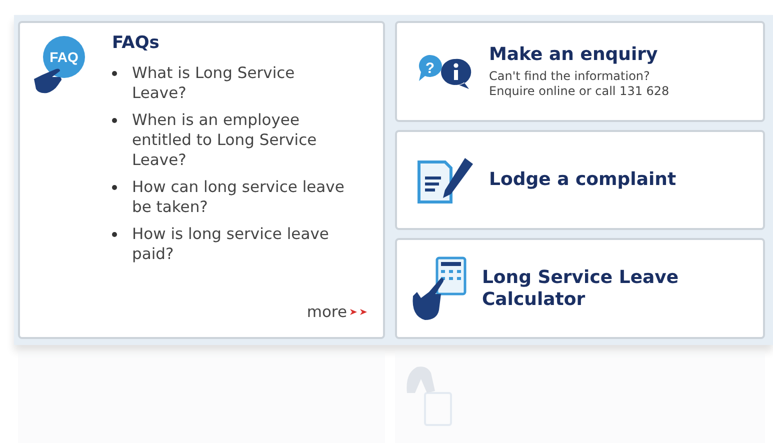  Describe the element at coordinates (574, 55) in the screenshot. I see `tile-title: Make an enquiry` at that location.